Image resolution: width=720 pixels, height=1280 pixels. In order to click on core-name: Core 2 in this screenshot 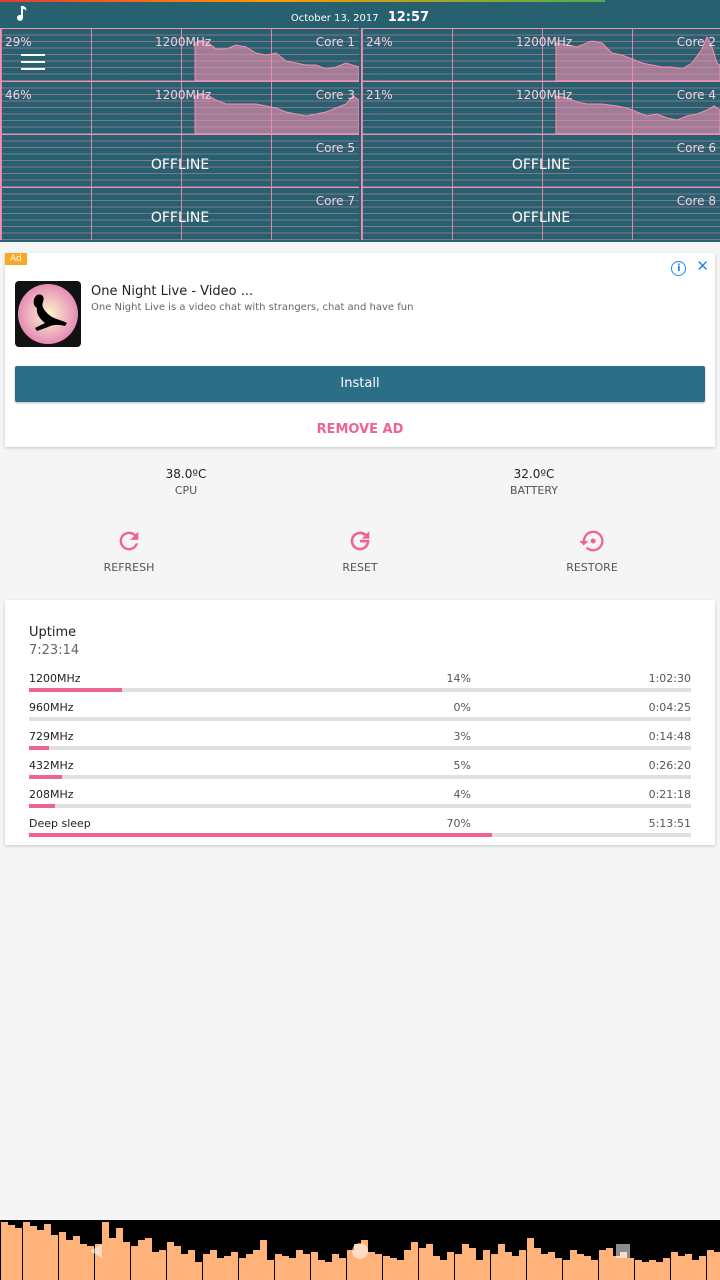, I will do `click(696, 42)`.